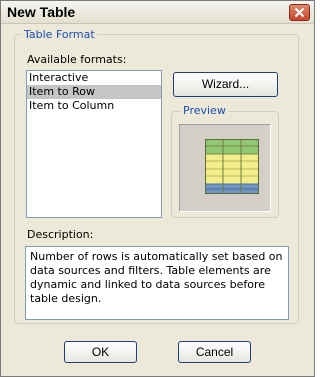 This screenshot has width=320, height=377. What do you see at coordinates (157, 12) in the screenshot?
I see `title-bar: New Table` at bounding box center [157, 12].